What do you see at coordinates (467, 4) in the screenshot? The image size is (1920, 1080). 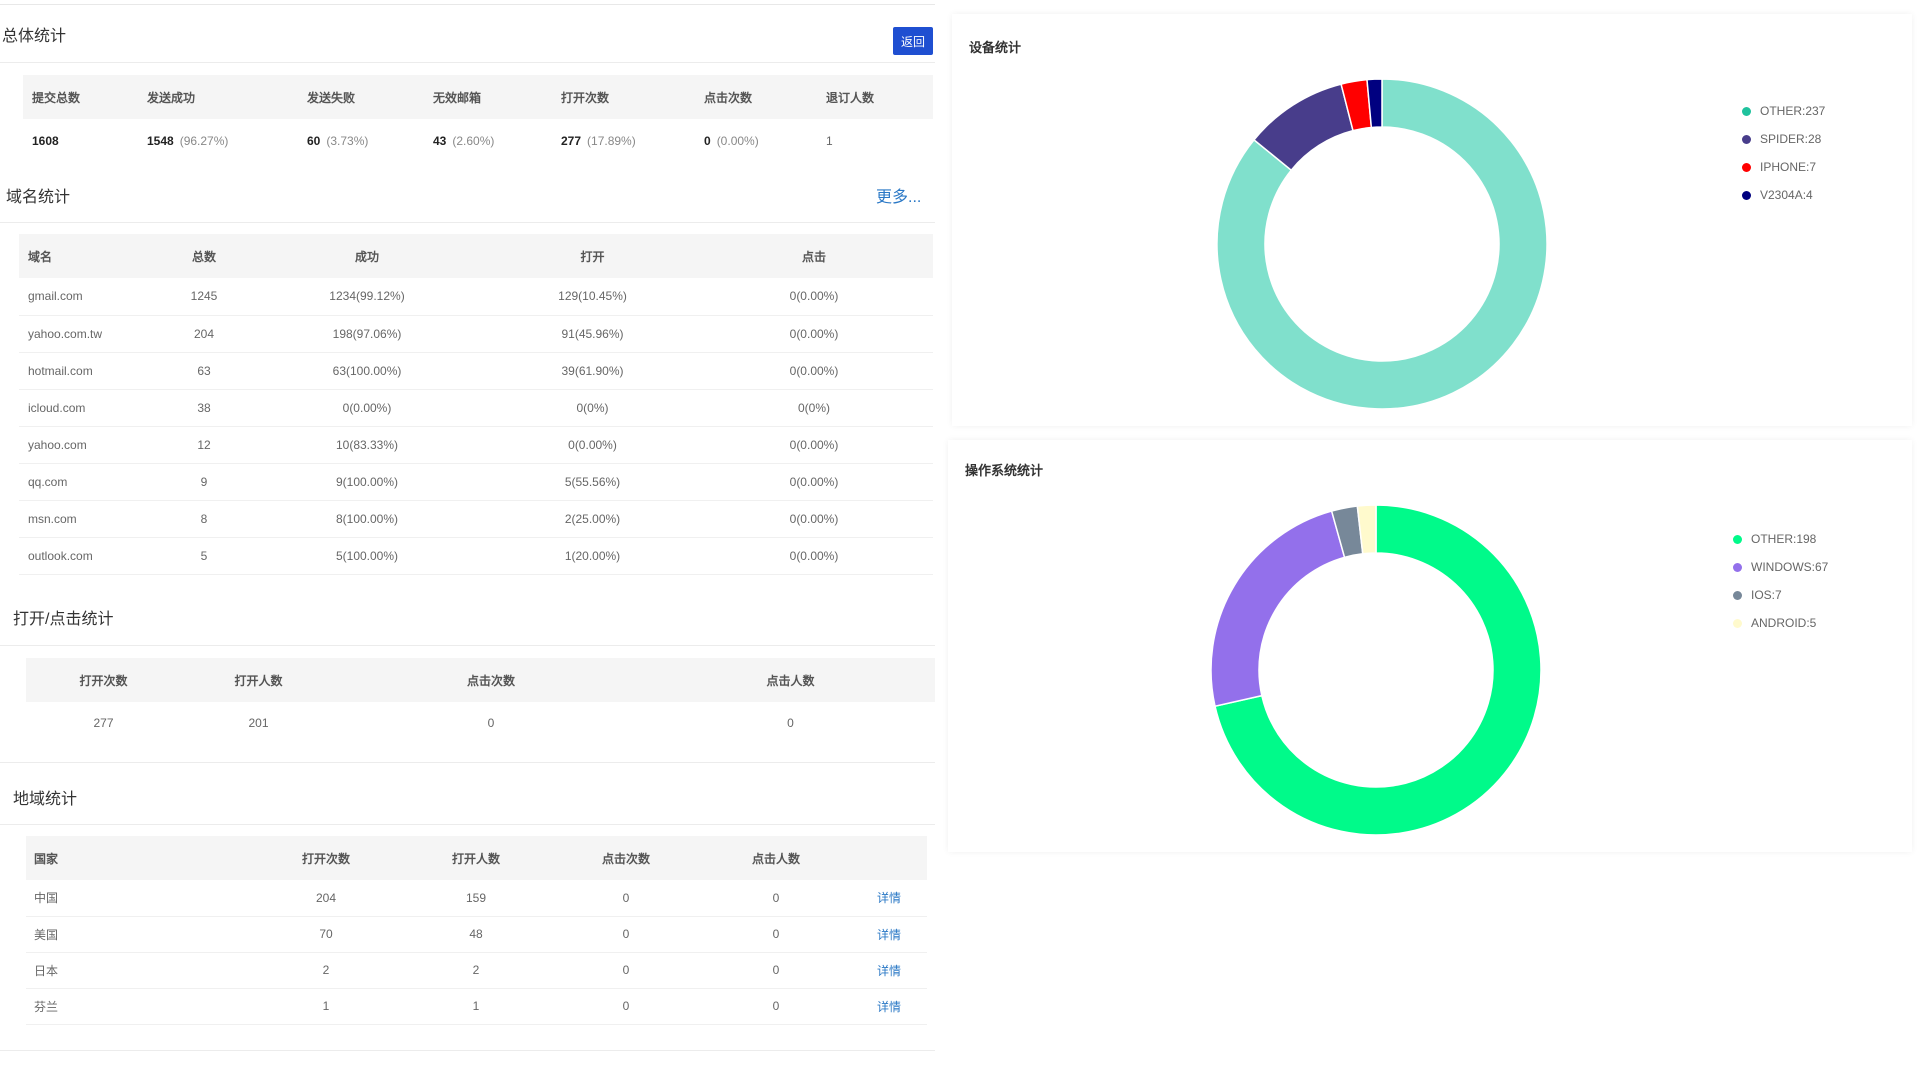 I see `top-divider` at bounding box center [467, 4].